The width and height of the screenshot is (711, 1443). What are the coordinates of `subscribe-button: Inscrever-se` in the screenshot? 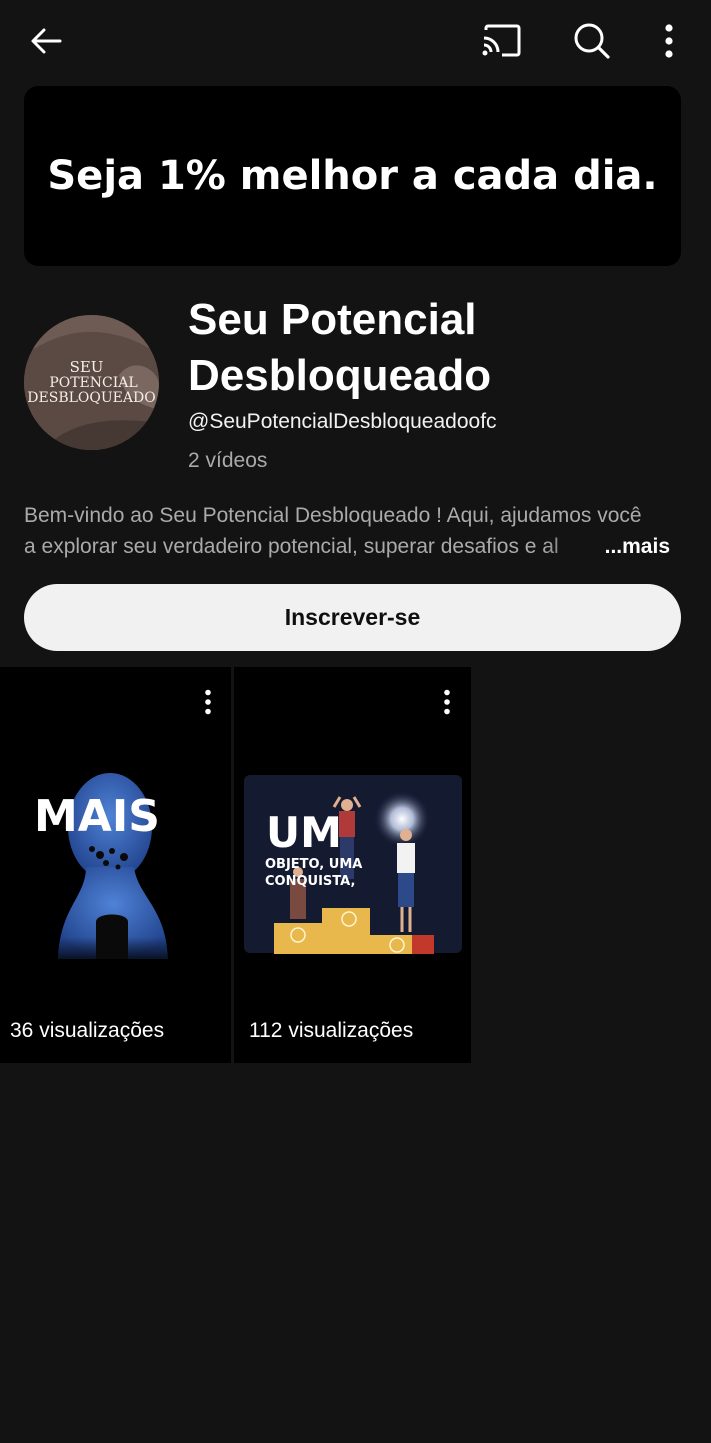 It's located at (352, 617).